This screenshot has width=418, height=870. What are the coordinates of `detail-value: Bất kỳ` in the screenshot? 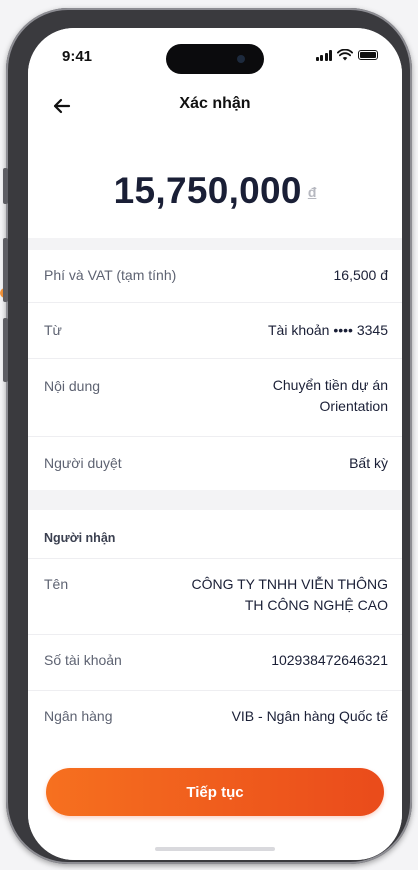 It's located at (368, 463).